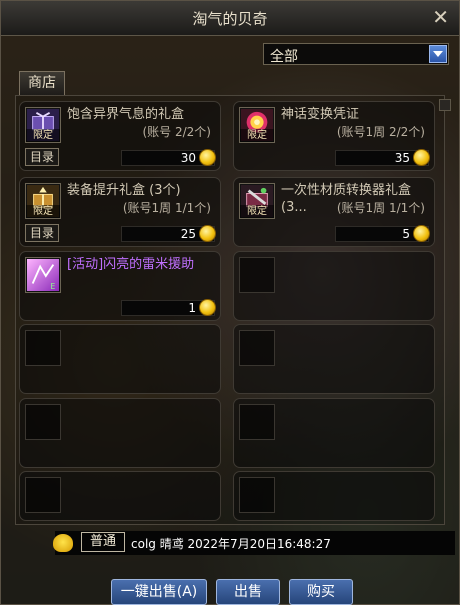 The width and height of the screenshot is (460, 605). What do you see at coordinates (120, 136) in the screenshot?
I see `shop-item: 限定 饱含异界气息的礼盒 (账号 2/2个) 目录 30` at bounding box center [120, 136].